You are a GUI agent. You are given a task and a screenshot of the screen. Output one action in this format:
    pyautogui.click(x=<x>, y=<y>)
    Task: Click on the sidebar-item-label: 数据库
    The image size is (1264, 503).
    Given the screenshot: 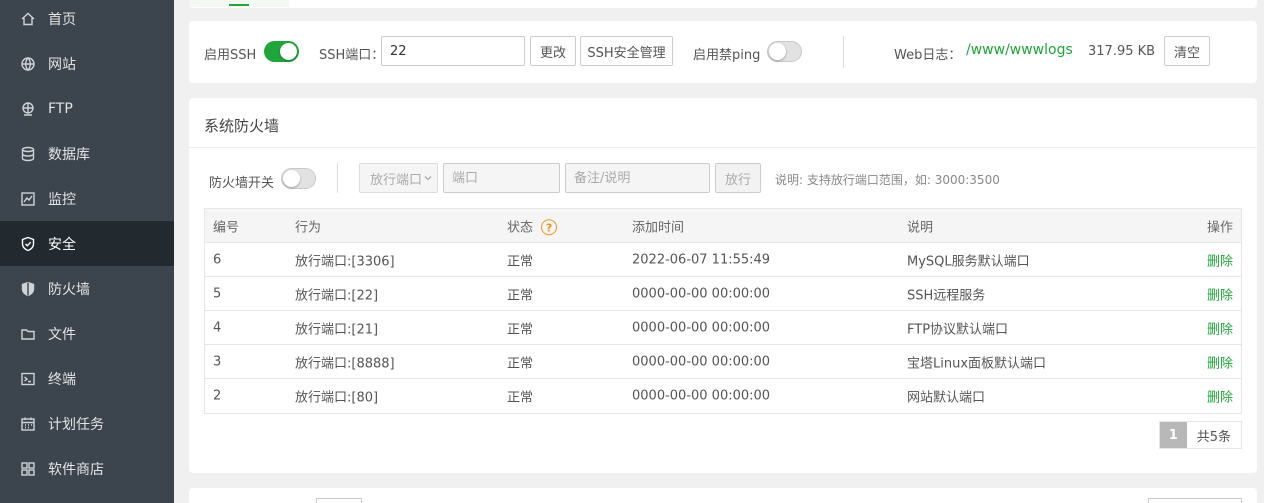 What is the action you would take?
    pyautogui.click(x=69, y=154)
    